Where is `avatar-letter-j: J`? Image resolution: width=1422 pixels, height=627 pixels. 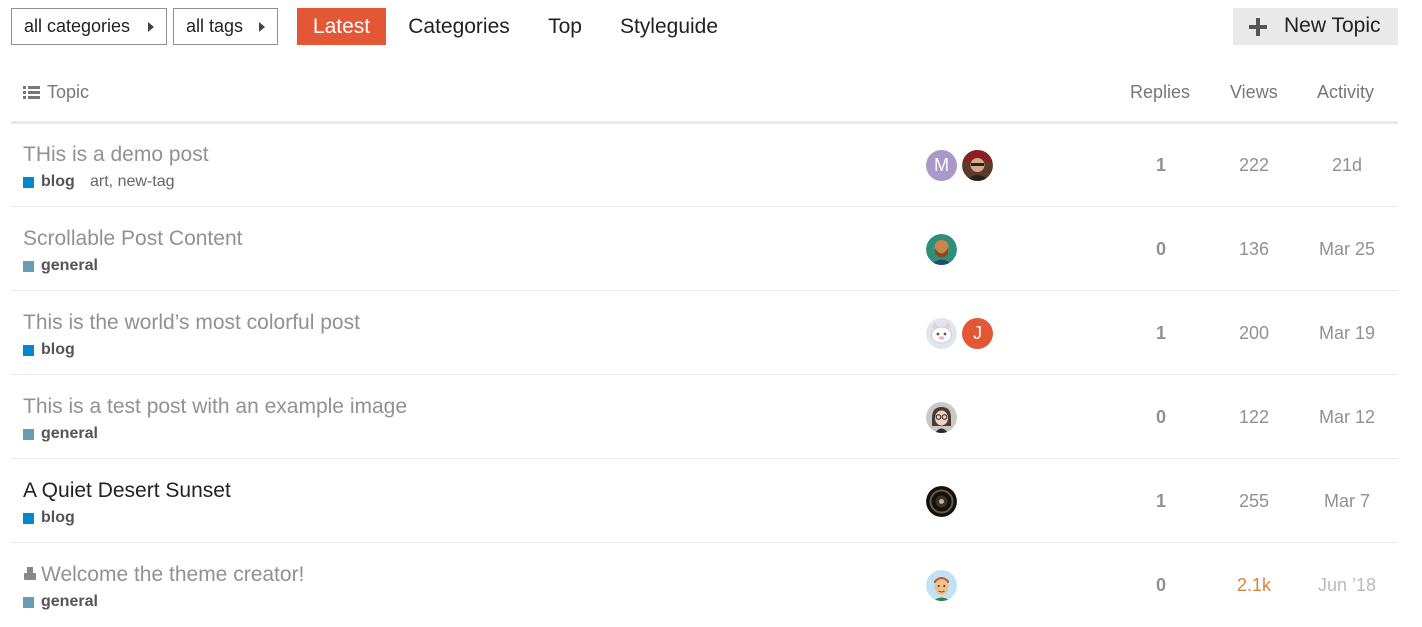
avatar-letter-j: J is located at coordinates (977, 333).